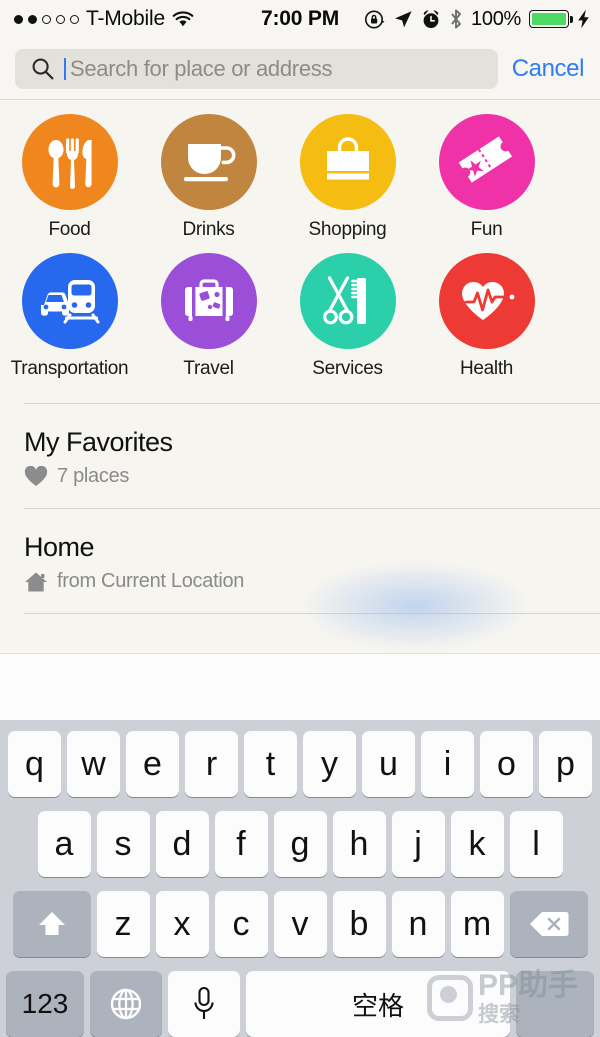 The width and height of the screenshot is (600, 1037). I want to click on list-item-title: My Favorites, so click(98, 442).